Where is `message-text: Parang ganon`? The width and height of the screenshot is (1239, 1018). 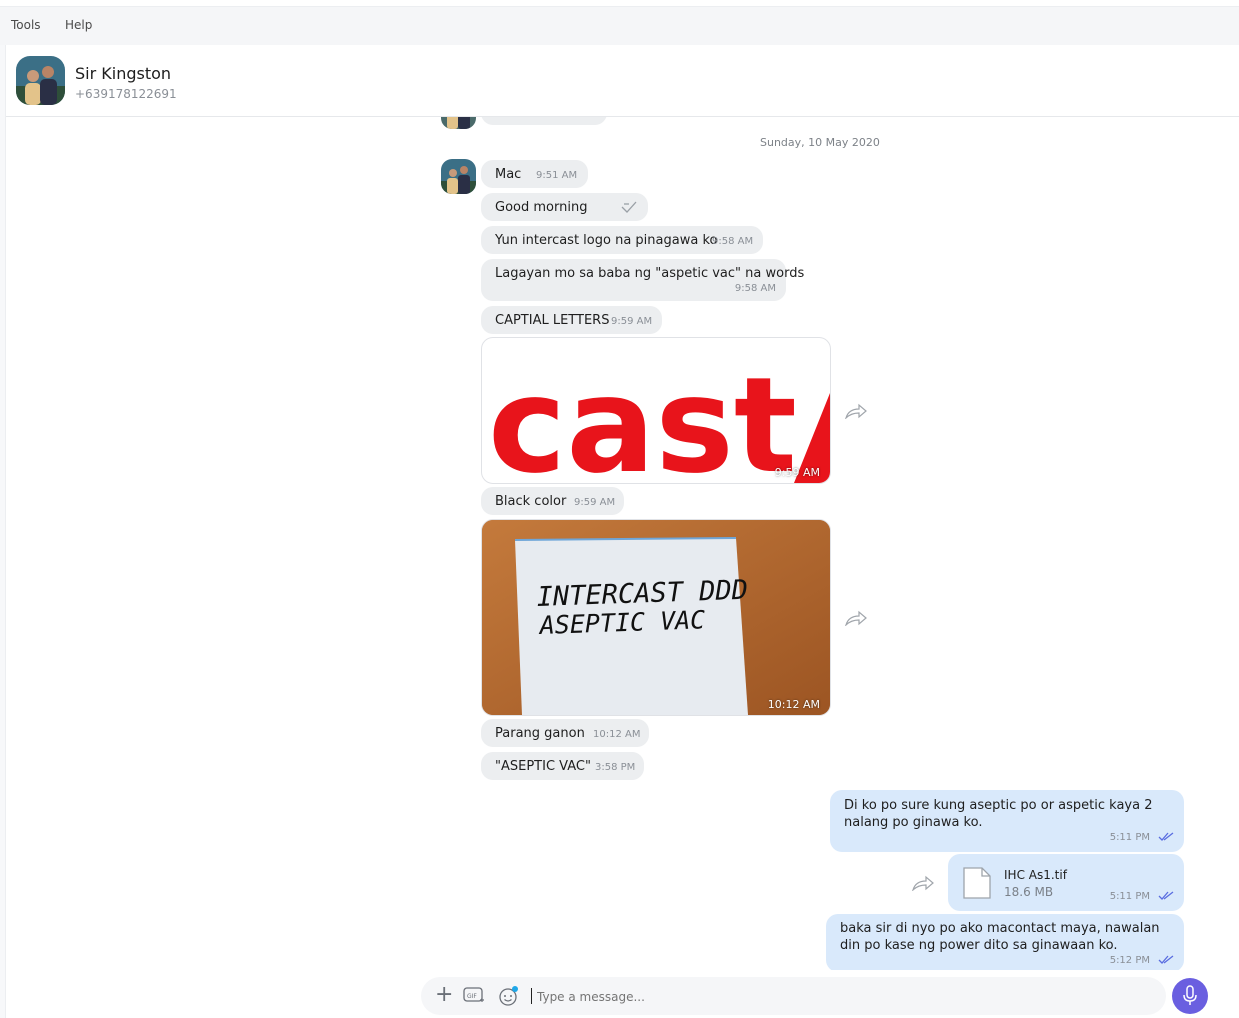
message-text: Parang ganon is located at coordinates (540, 733).